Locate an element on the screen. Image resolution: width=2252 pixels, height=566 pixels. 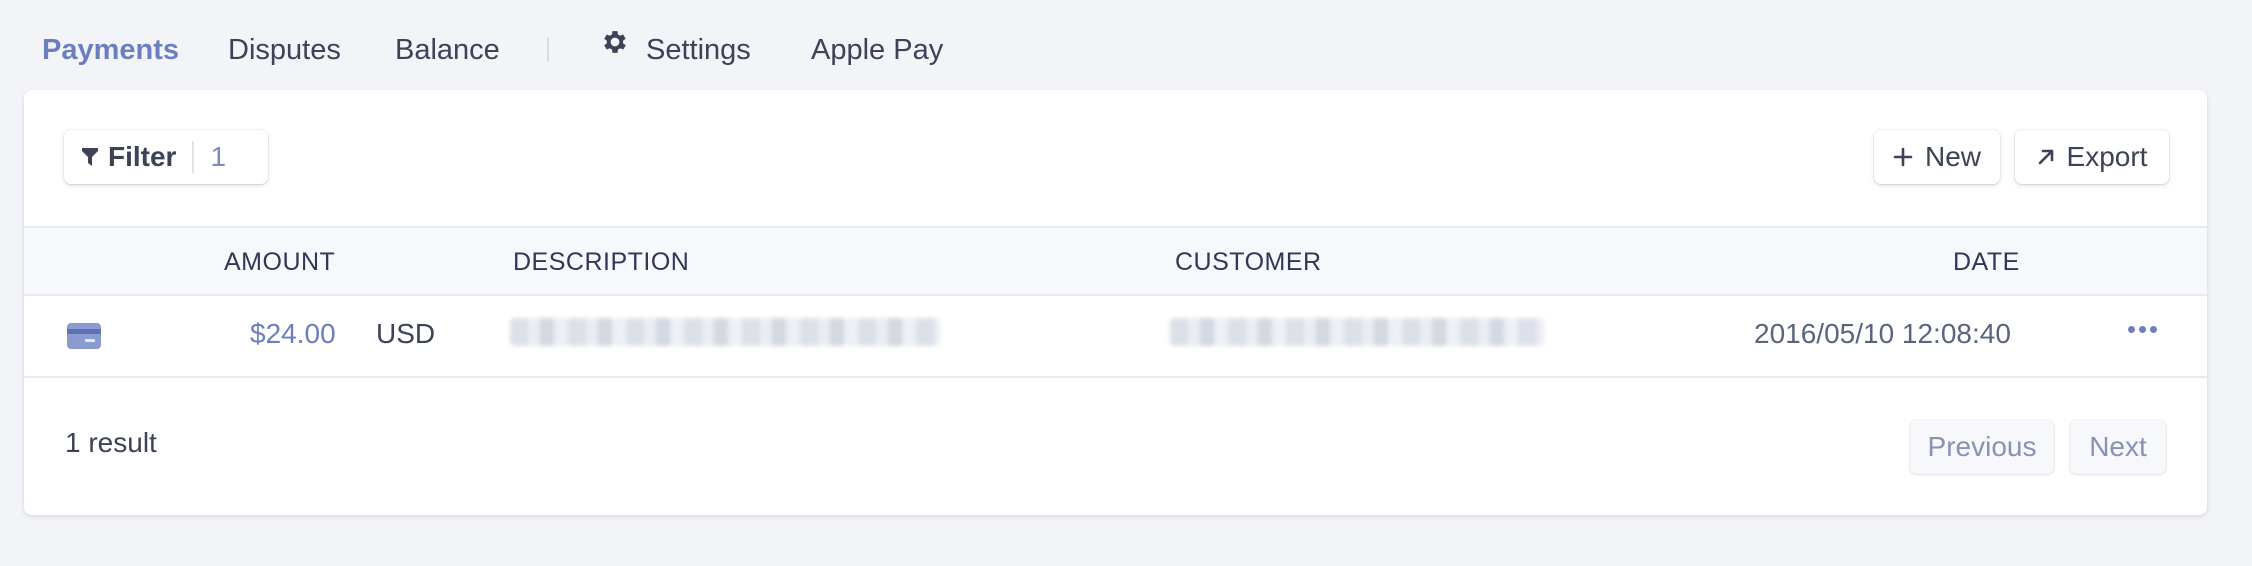
new-button: New is located at coordinates (1937, 157).